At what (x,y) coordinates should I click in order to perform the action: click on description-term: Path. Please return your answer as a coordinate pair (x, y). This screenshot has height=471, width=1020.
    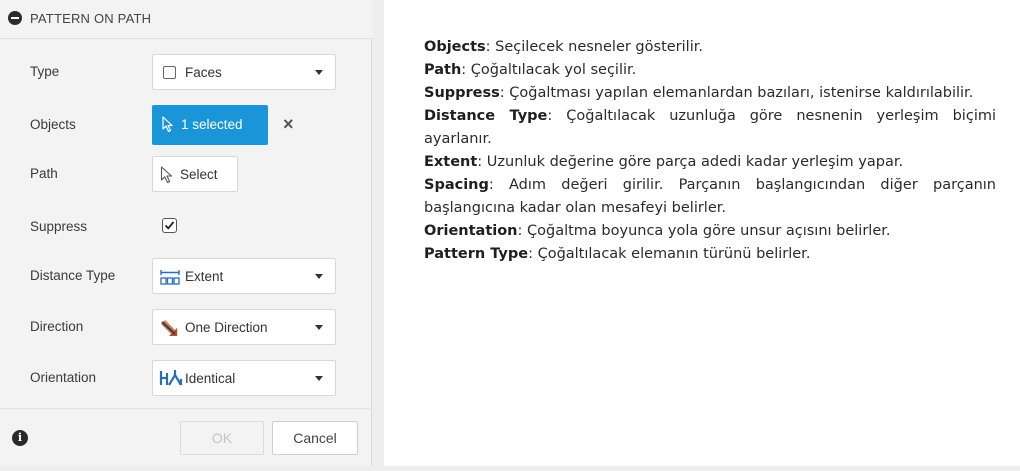
    Looking at the image, I should click on (443, 70).